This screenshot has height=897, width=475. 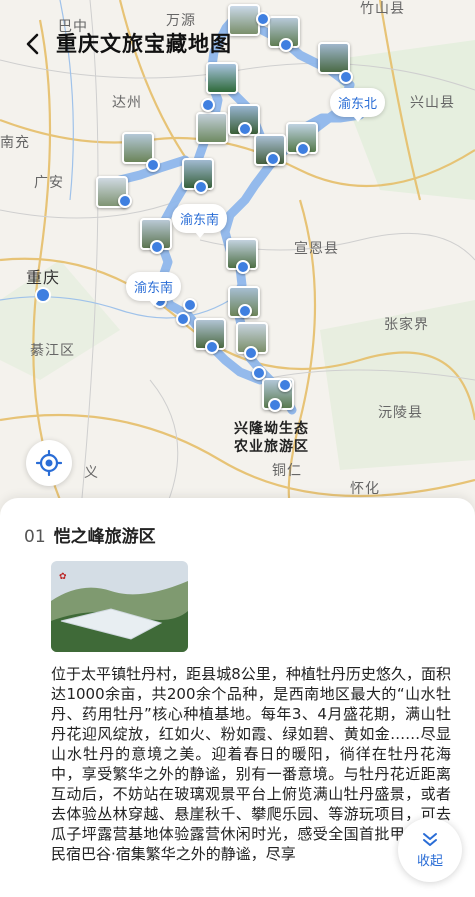 I want to click on map-label-guangan: 广安, so click(x=49, y=183).